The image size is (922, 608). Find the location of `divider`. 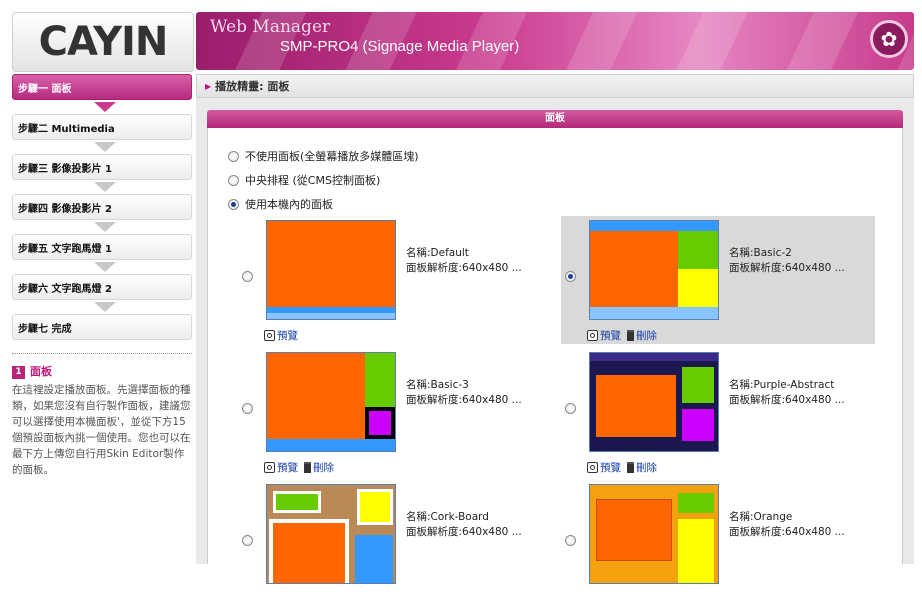

divider is located at coordinates (102, 353).